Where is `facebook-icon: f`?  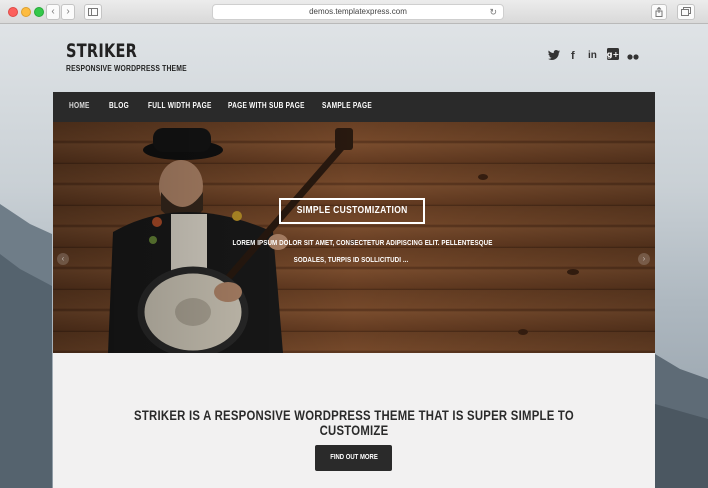 facebook-icon: f is located at coordinates (573, 56).